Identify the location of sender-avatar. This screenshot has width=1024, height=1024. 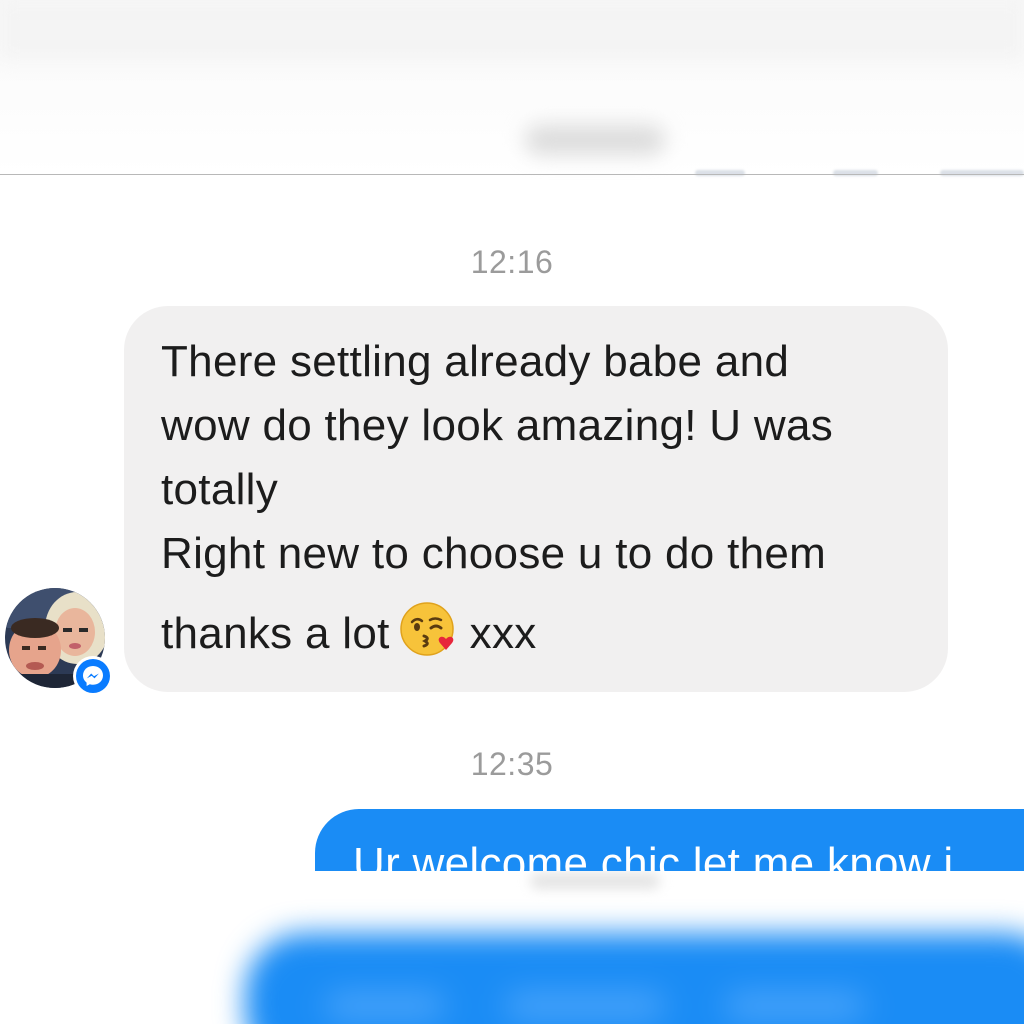
(59, 642).